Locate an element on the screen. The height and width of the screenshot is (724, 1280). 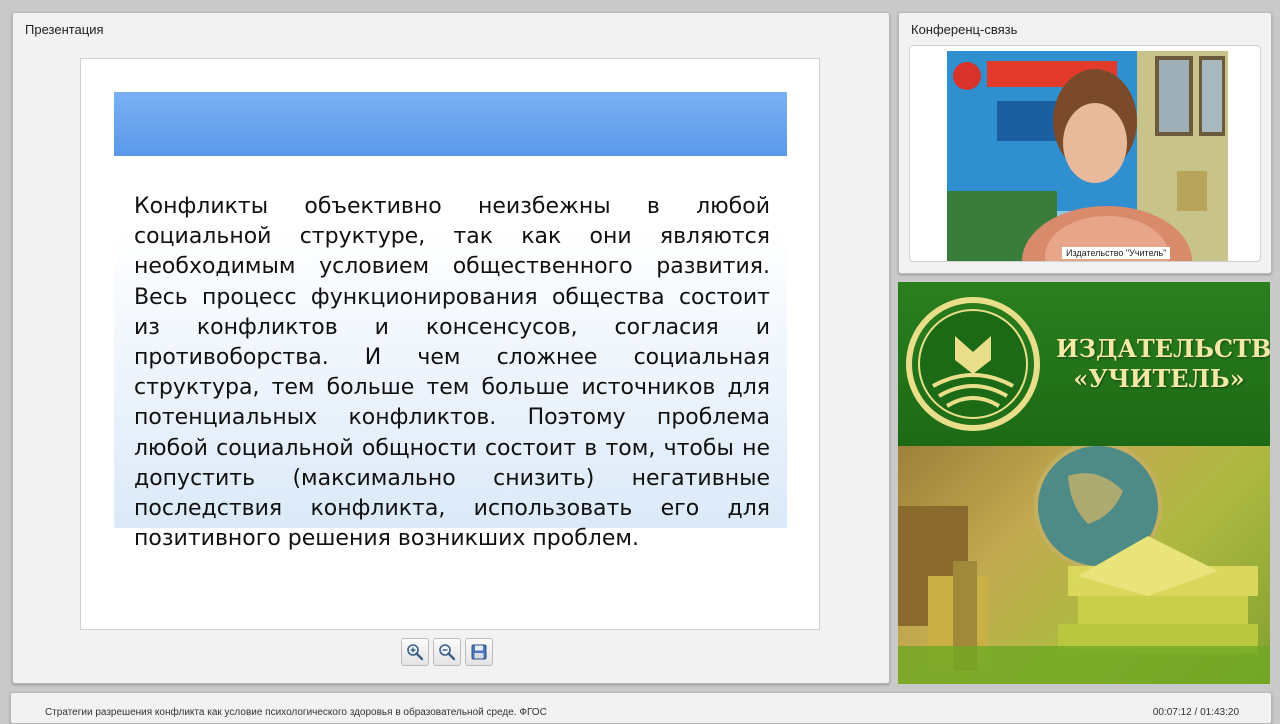
zoom-out-icon is located at coordinates (447, 652).